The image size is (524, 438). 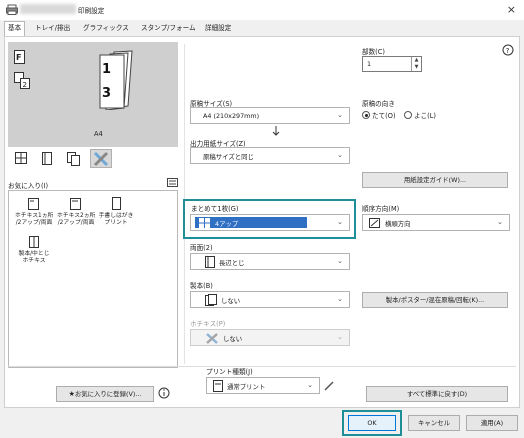 What do you see at coordinates (15, 29) in the screenshot?
I see `tab-basic: 基本` at bounding box center [15, 29].